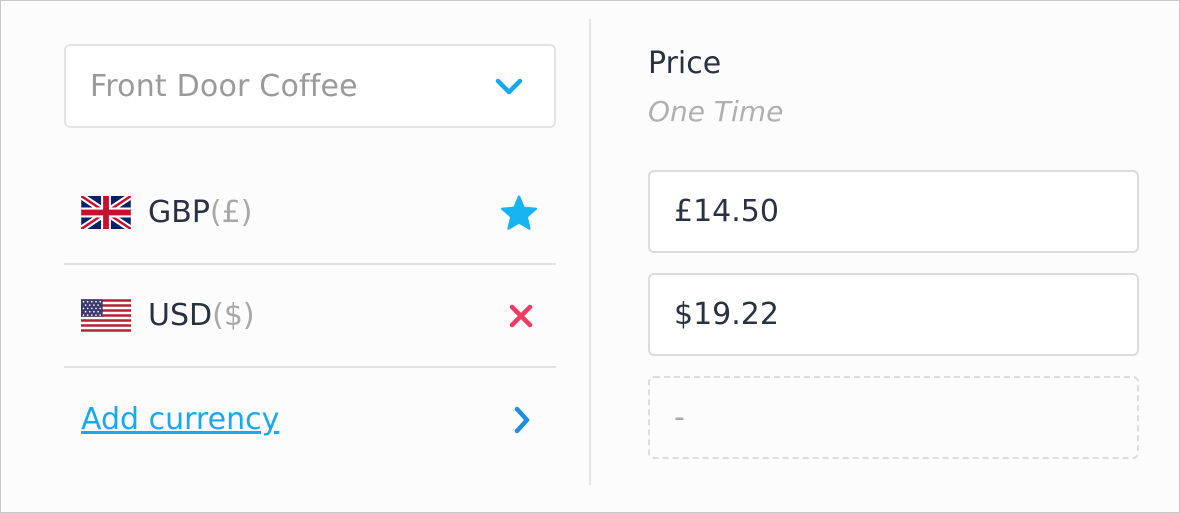  Describe the element at coordinates (310, 316) in the screenshot. I see `currency-row-usd: USD($)` at that location.